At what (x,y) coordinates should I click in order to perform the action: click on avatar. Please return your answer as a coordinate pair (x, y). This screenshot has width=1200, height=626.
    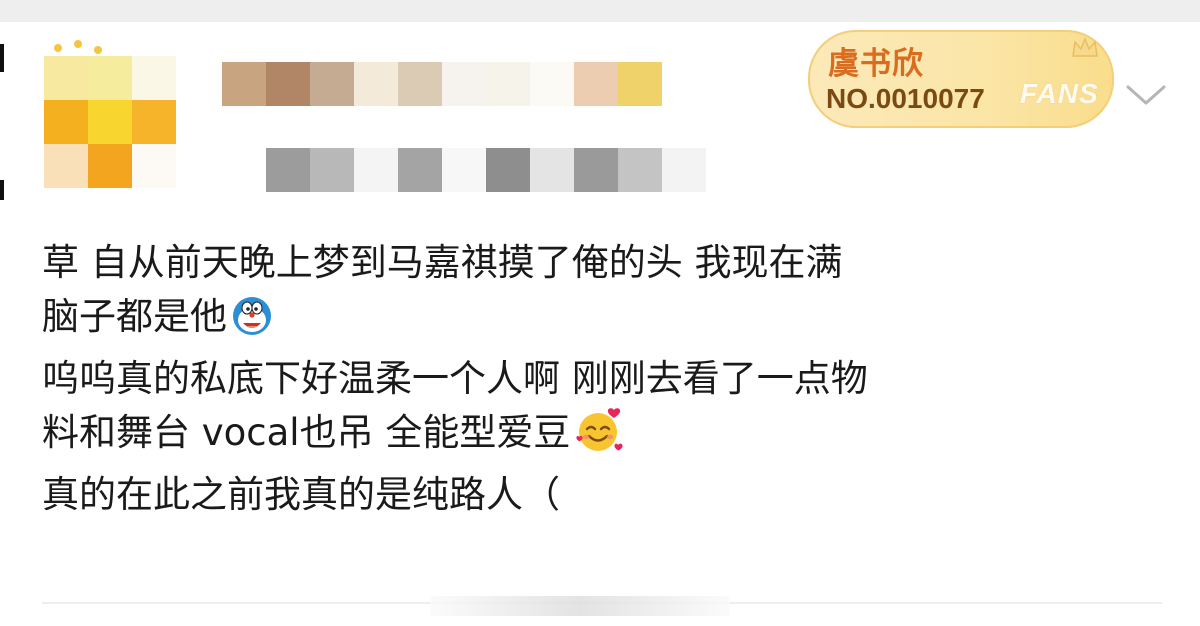
    Looking at the image, I should click on (111, 117).